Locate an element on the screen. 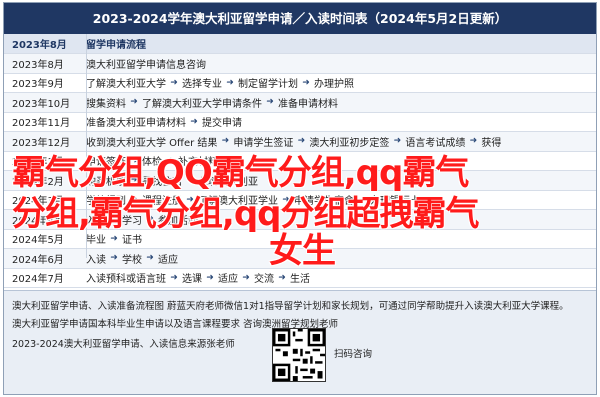 The width and height of the screenshot is (600, 397). header-time: 2023年8月 is located at coordinates (39, 45).